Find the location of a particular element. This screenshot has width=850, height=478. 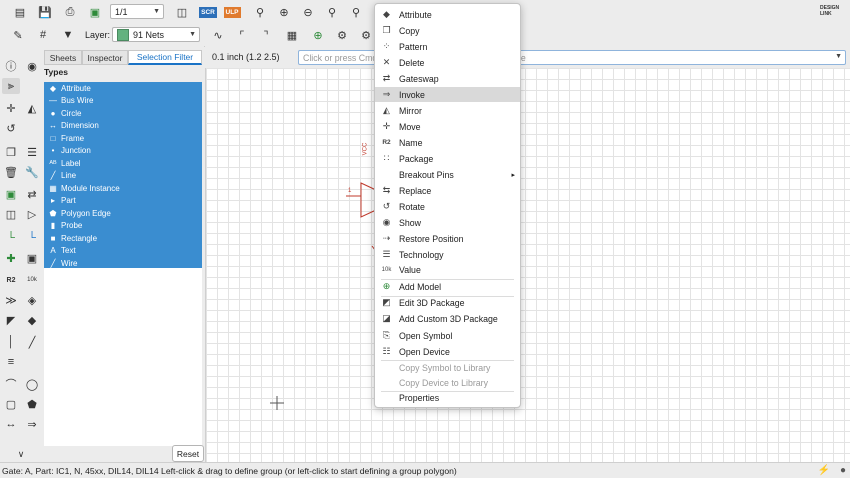

menu-item-package: ∷ Package is located at coordinates (447, 158).